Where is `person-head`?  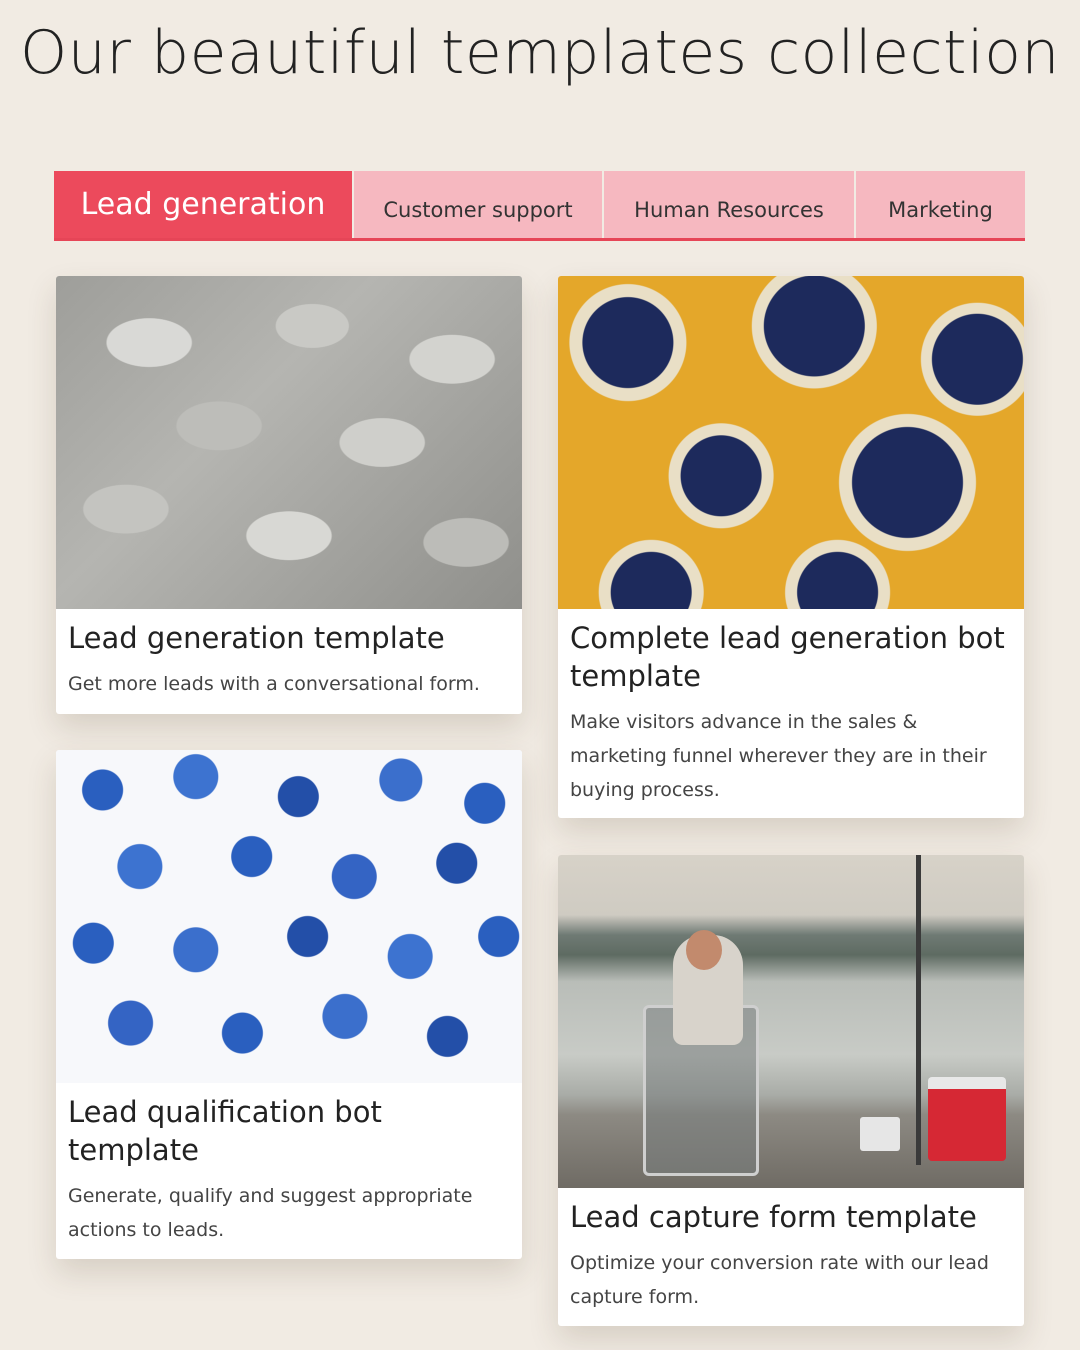 person-head is located at coordinates (704, 950).